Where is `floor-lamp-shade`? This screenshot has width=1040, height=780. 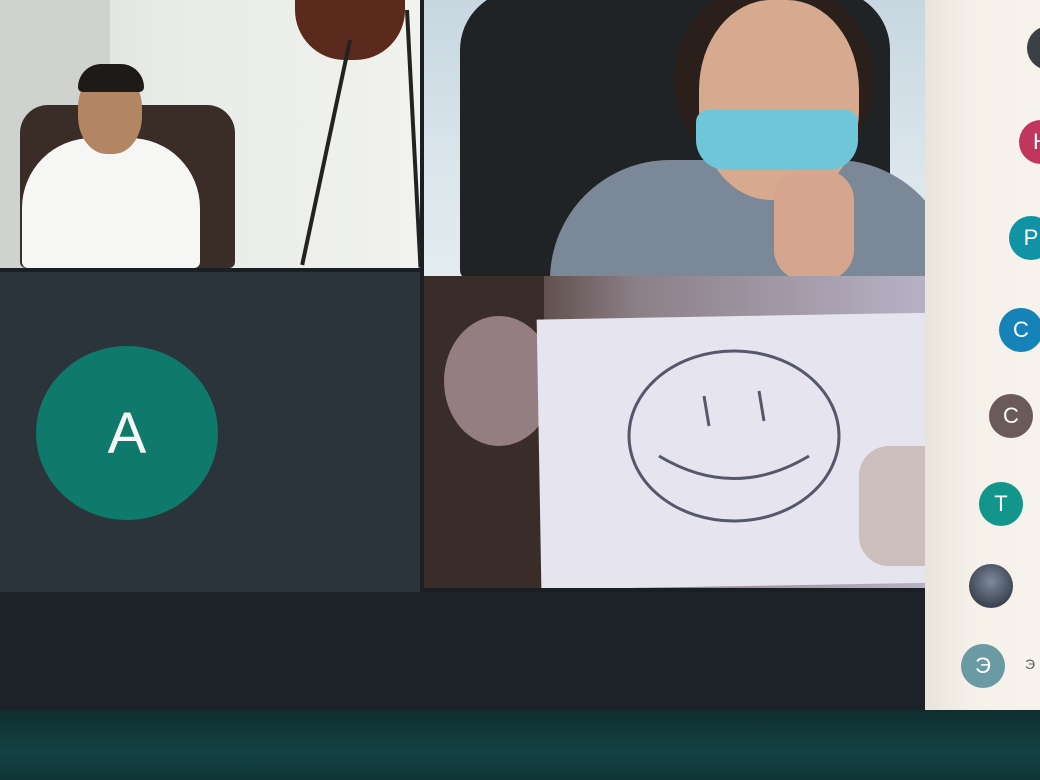 floor-lamp-shade is located at coordinates (350, 30).